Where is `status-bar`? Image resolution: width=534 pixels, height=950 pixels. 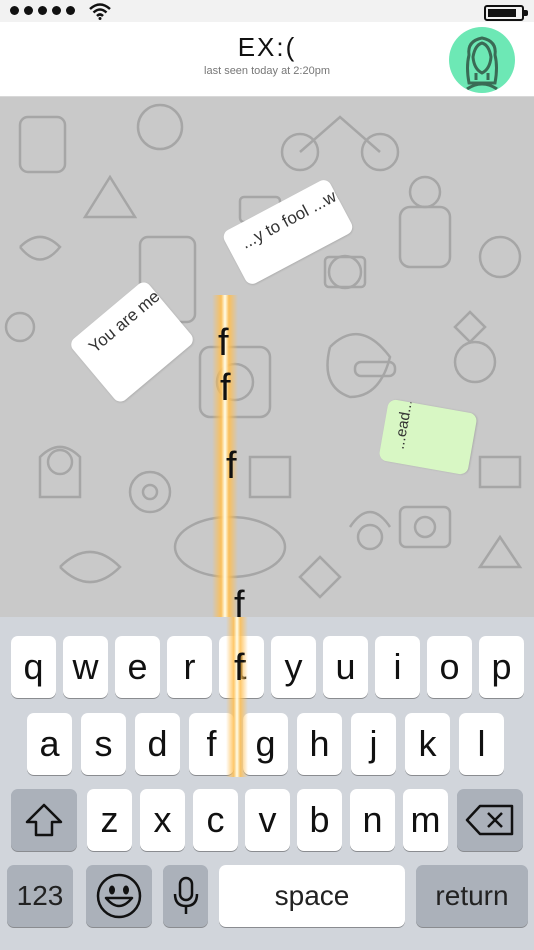
status-bar is located at coordinates (267, 11).